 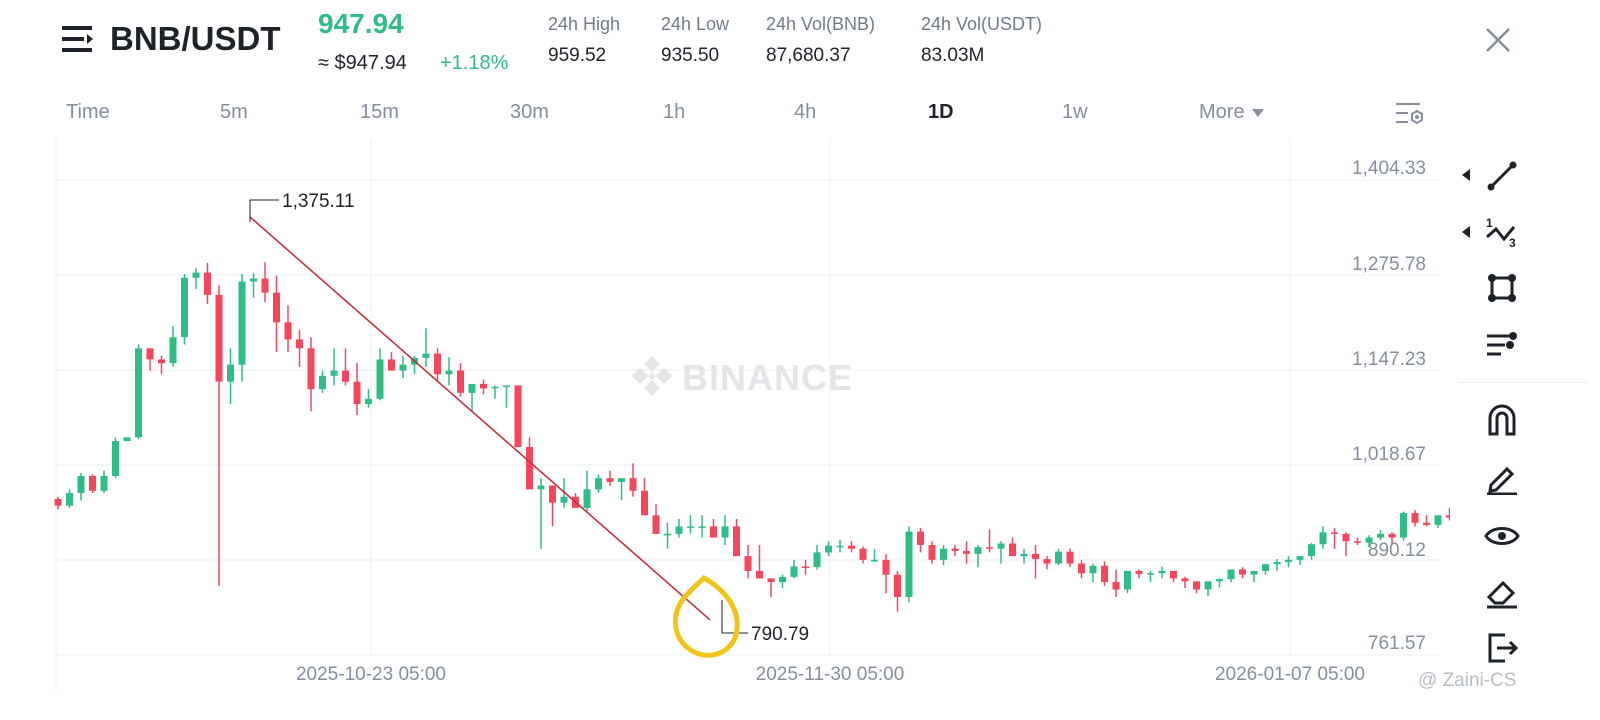 What do you see at coordinates (805, 112) in the screenshot?
I see `tab-4h: 4h` at bounding box center [805, 112].